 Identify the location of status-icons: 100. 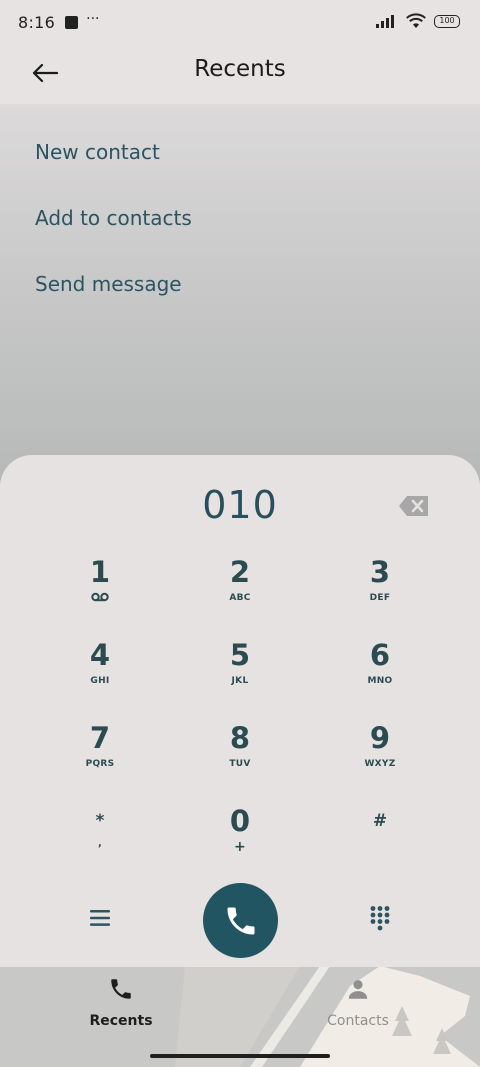
(418, 21).